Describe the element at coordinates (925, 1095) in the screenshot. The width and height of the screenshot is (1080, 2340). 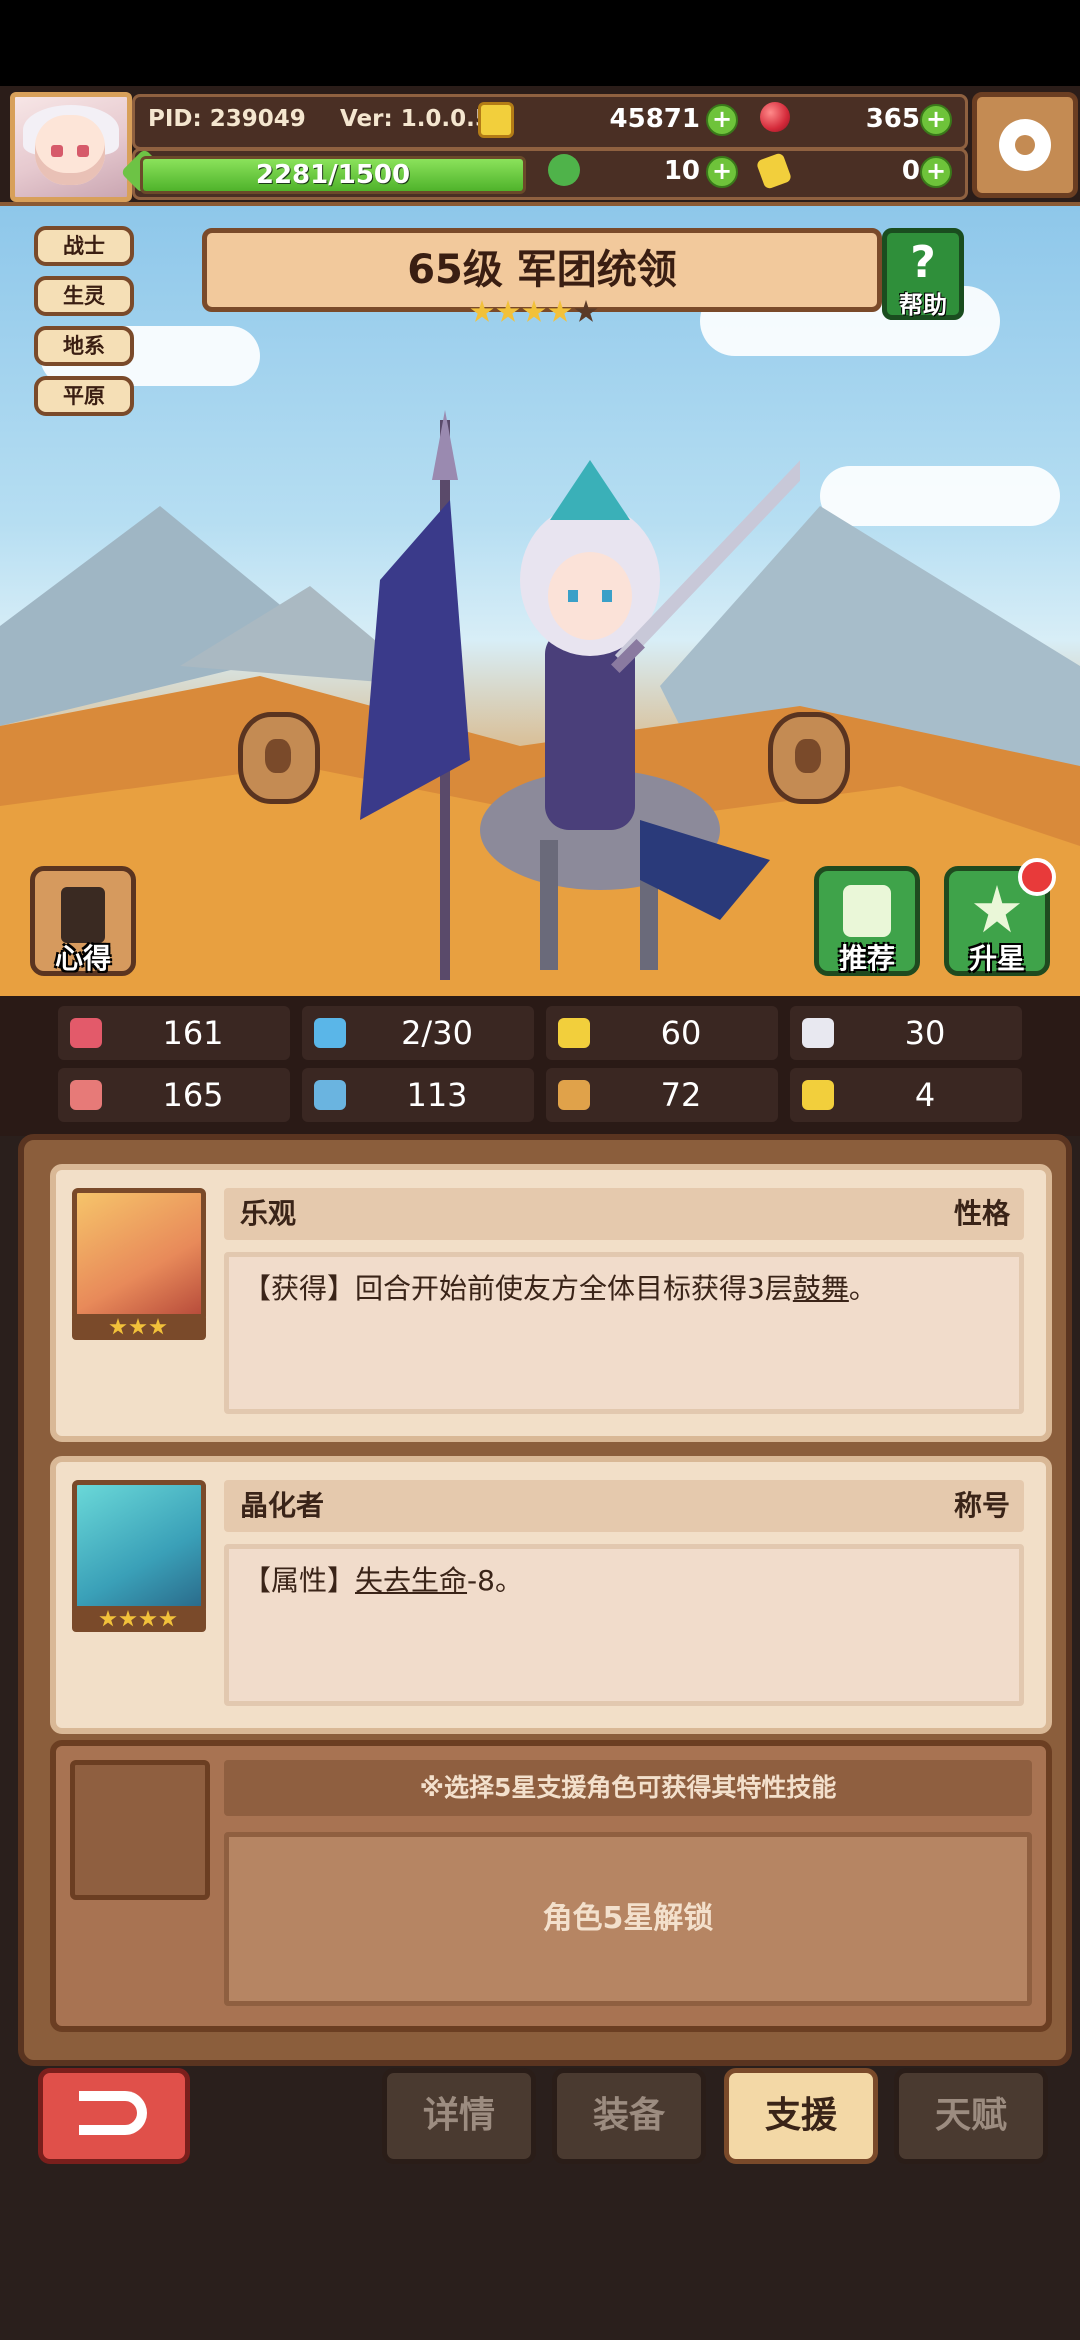
I see `stat-value: 4` at that location.